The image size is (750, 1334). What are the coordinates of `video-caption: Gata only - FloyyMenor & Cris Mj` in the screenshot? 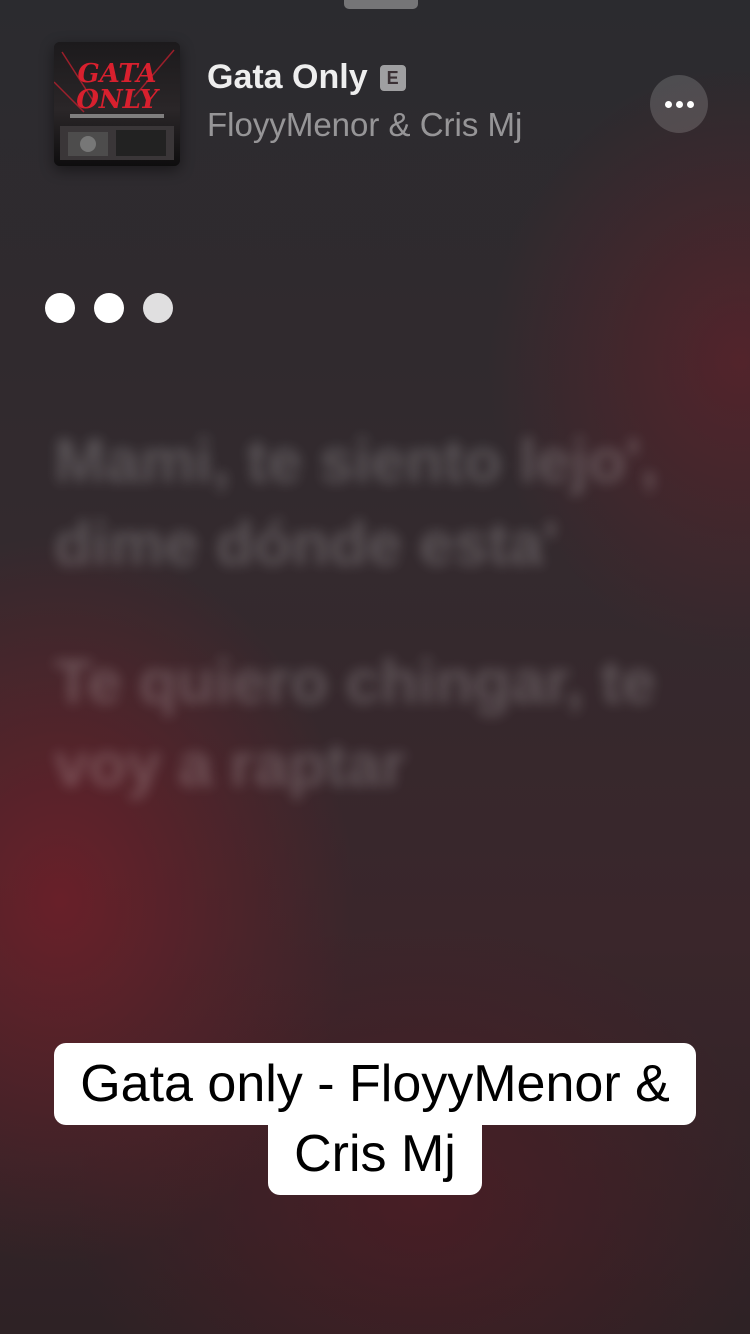 It's located at (375, 1119).